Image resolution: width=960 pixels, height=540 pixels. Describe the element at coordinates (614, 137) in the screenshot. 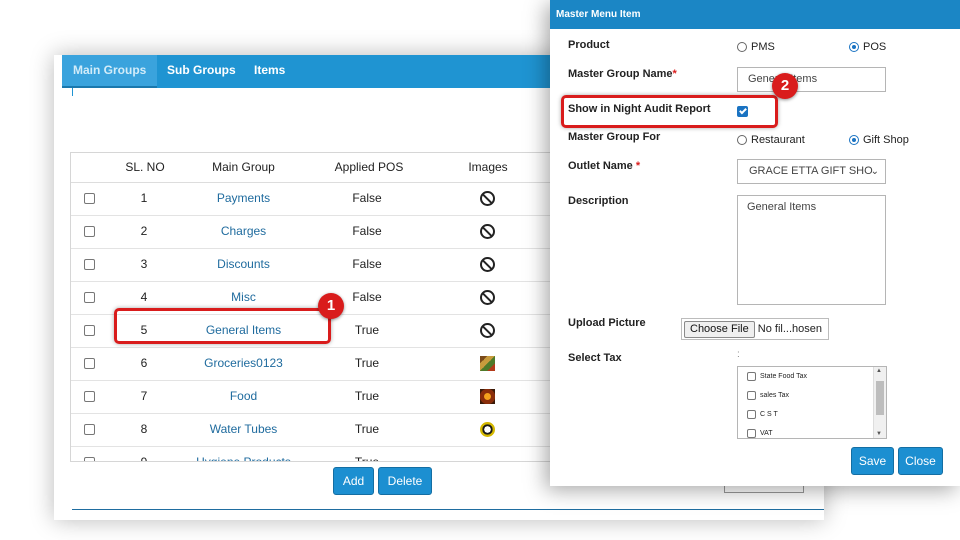

I see `master-group-for-label: Master Group For` at that location.